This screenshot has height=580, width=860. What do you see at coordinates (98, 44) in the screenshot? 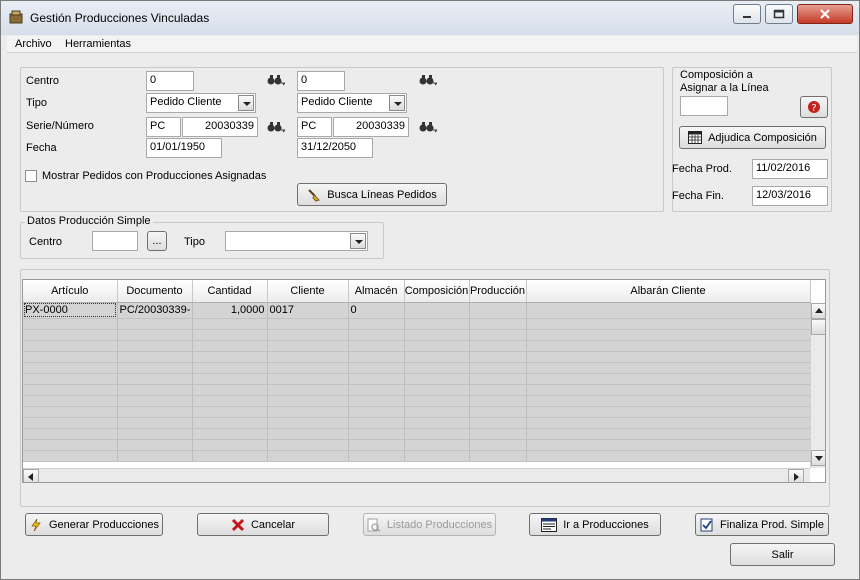
I see `menu-herramientas: Herramientas` at bounding box center [98, 44].